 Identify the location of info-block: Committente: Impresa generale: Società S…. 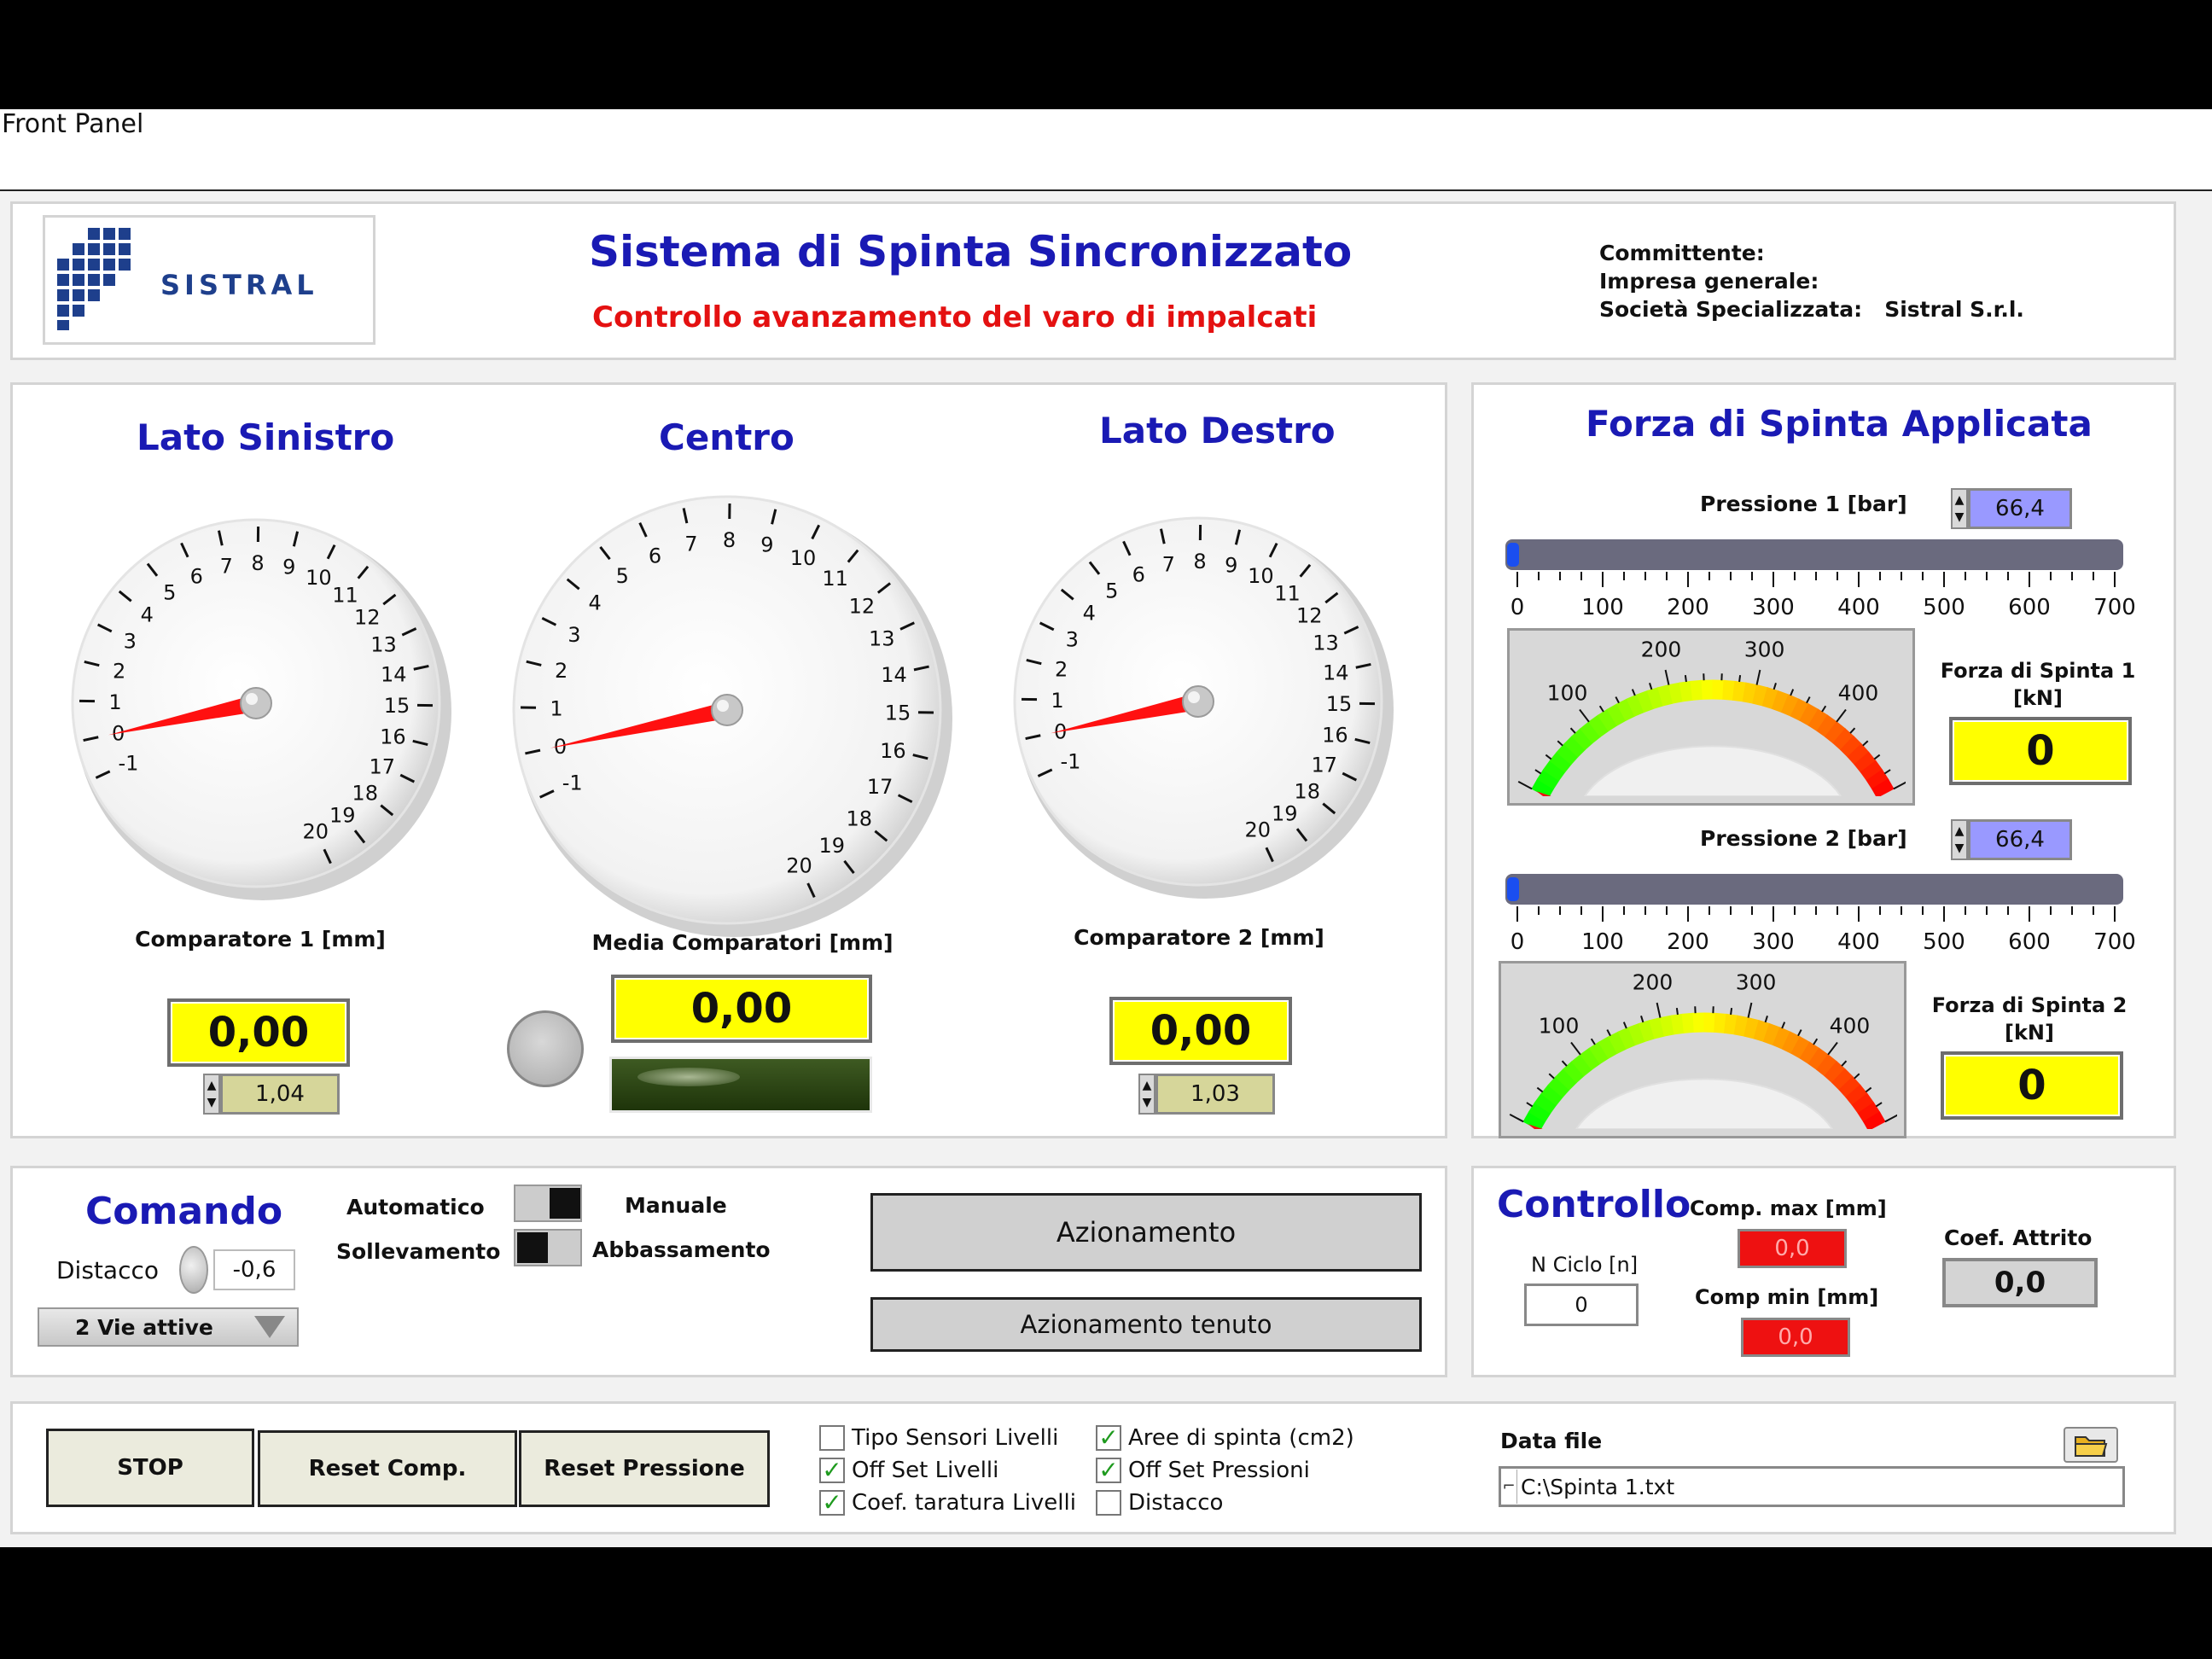
(1811, 281).